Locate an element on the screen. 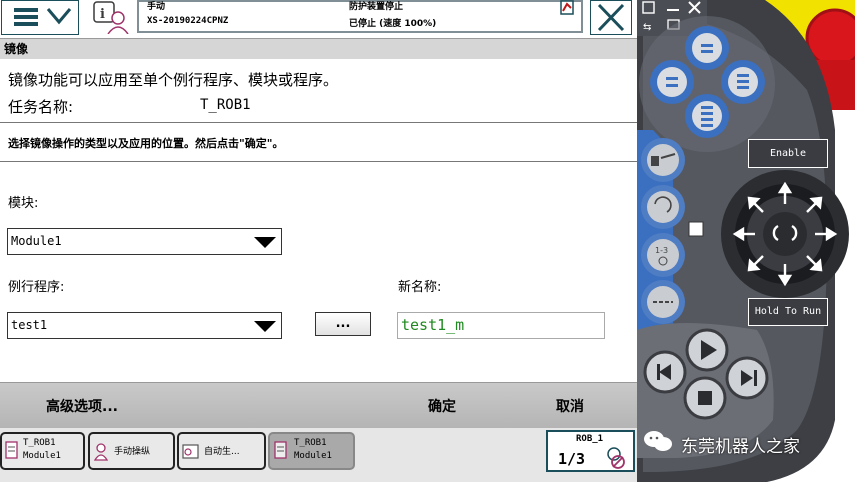 The height and width of the screenshot is (482, 855). action-bar: 高级选项... 确定 取消 is located at coordinates (318, 405).